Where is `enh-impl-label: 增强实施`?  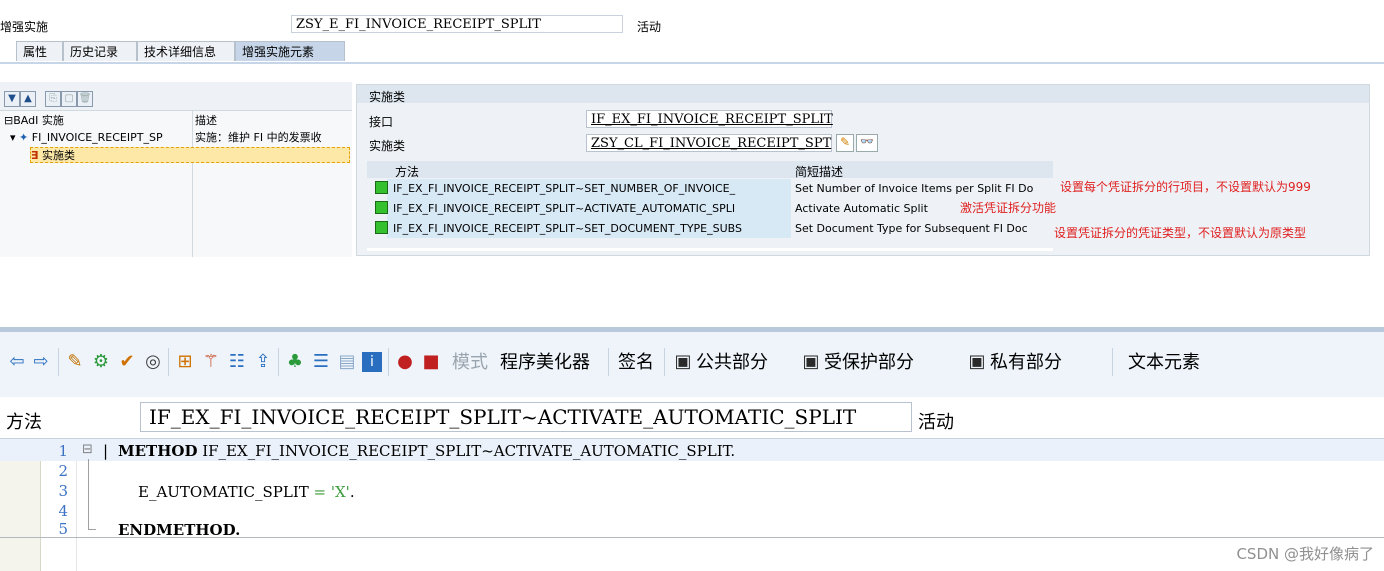
enh-impl-label: 增强实施 is located at coordinates (24, 27).